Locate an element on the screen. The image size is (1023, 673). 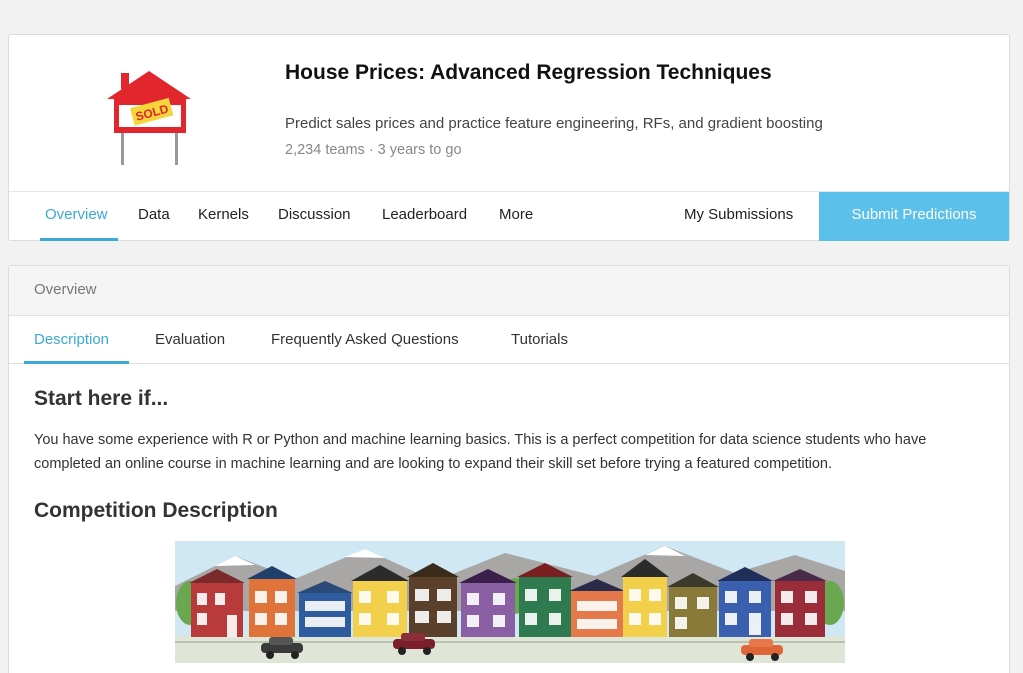
tab-kernels: Kernels is located at coordinates (223, 216).